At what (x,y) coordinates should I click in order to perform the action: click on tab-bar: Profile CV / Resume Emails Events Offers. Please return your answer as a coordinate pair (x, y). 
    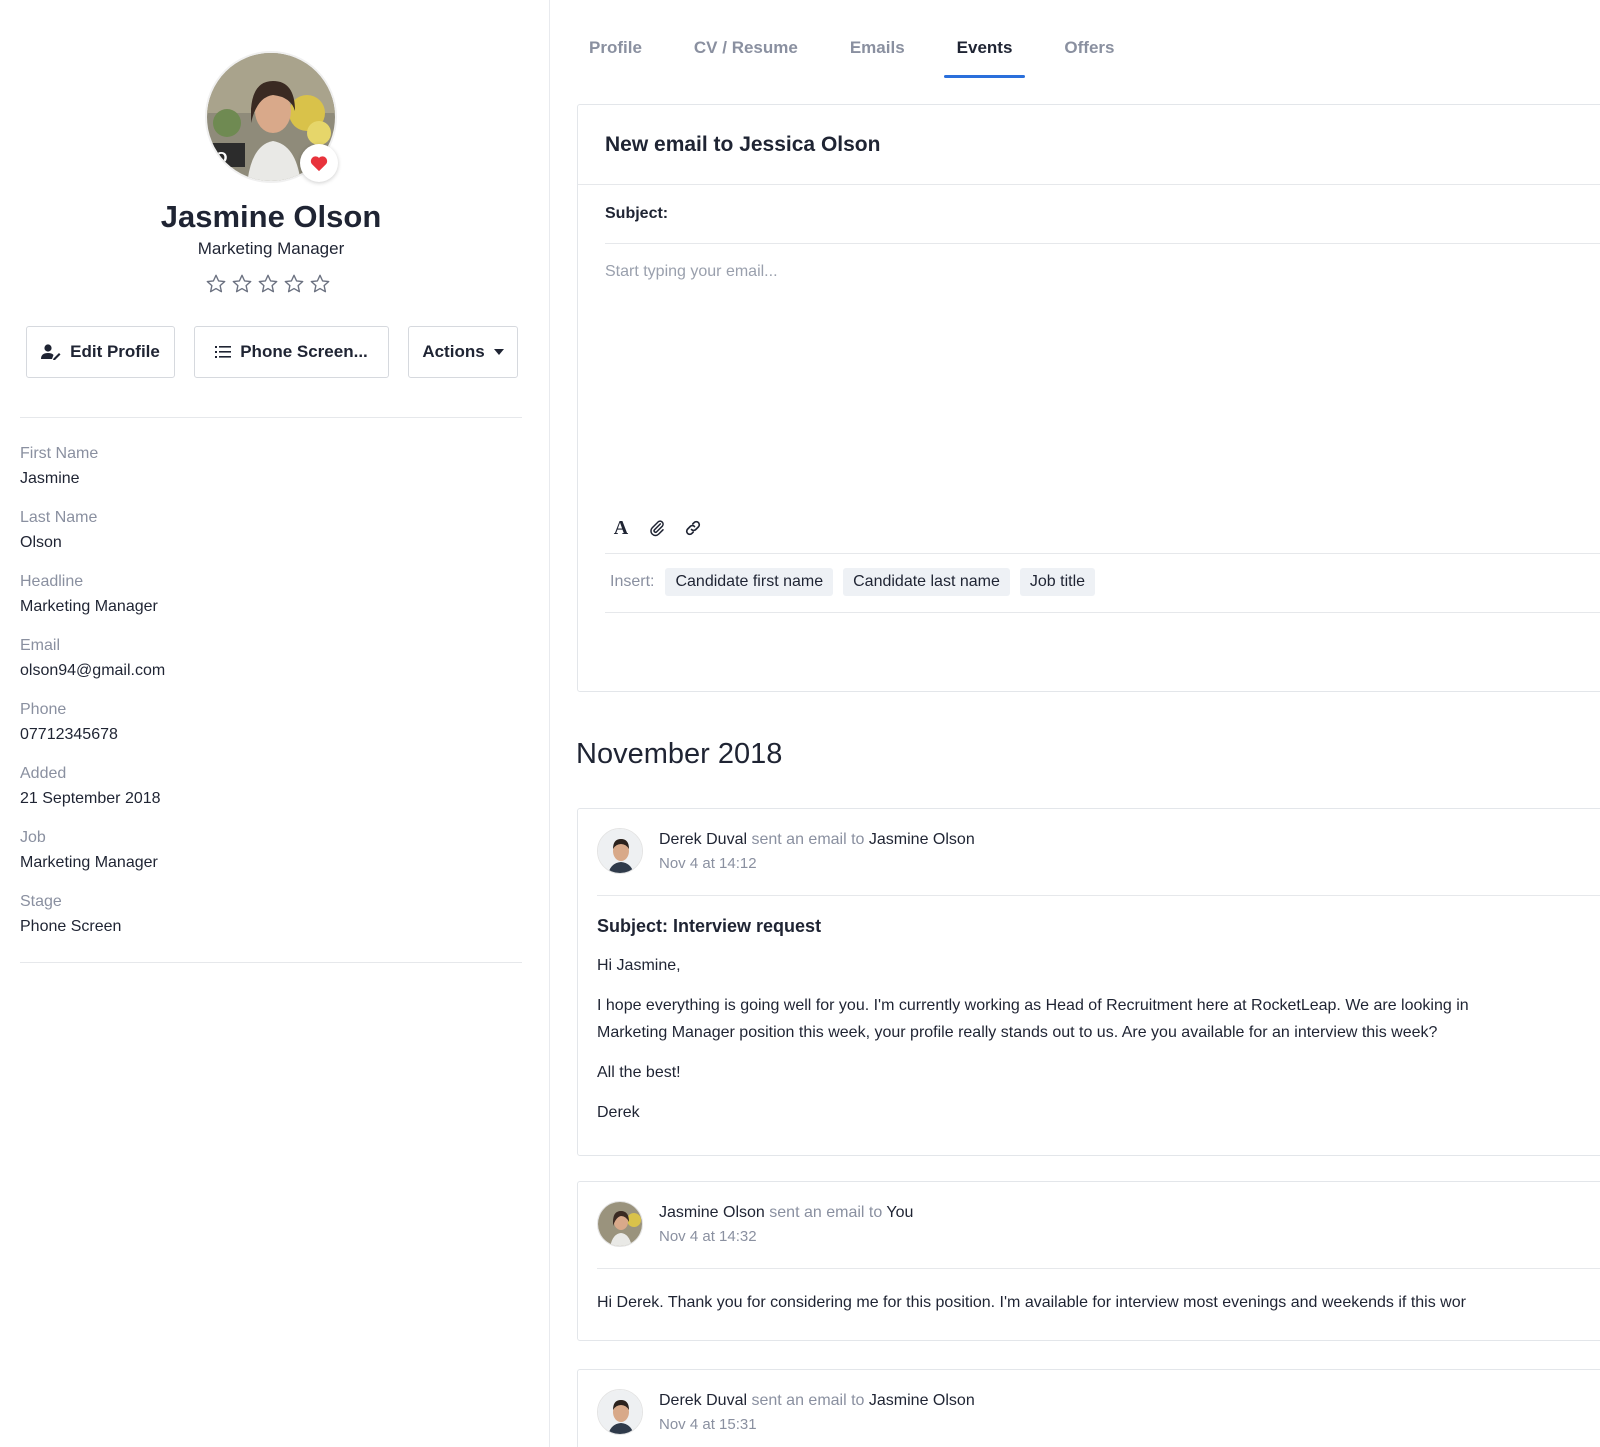
    Looking at the image, I should click on (877, 58).